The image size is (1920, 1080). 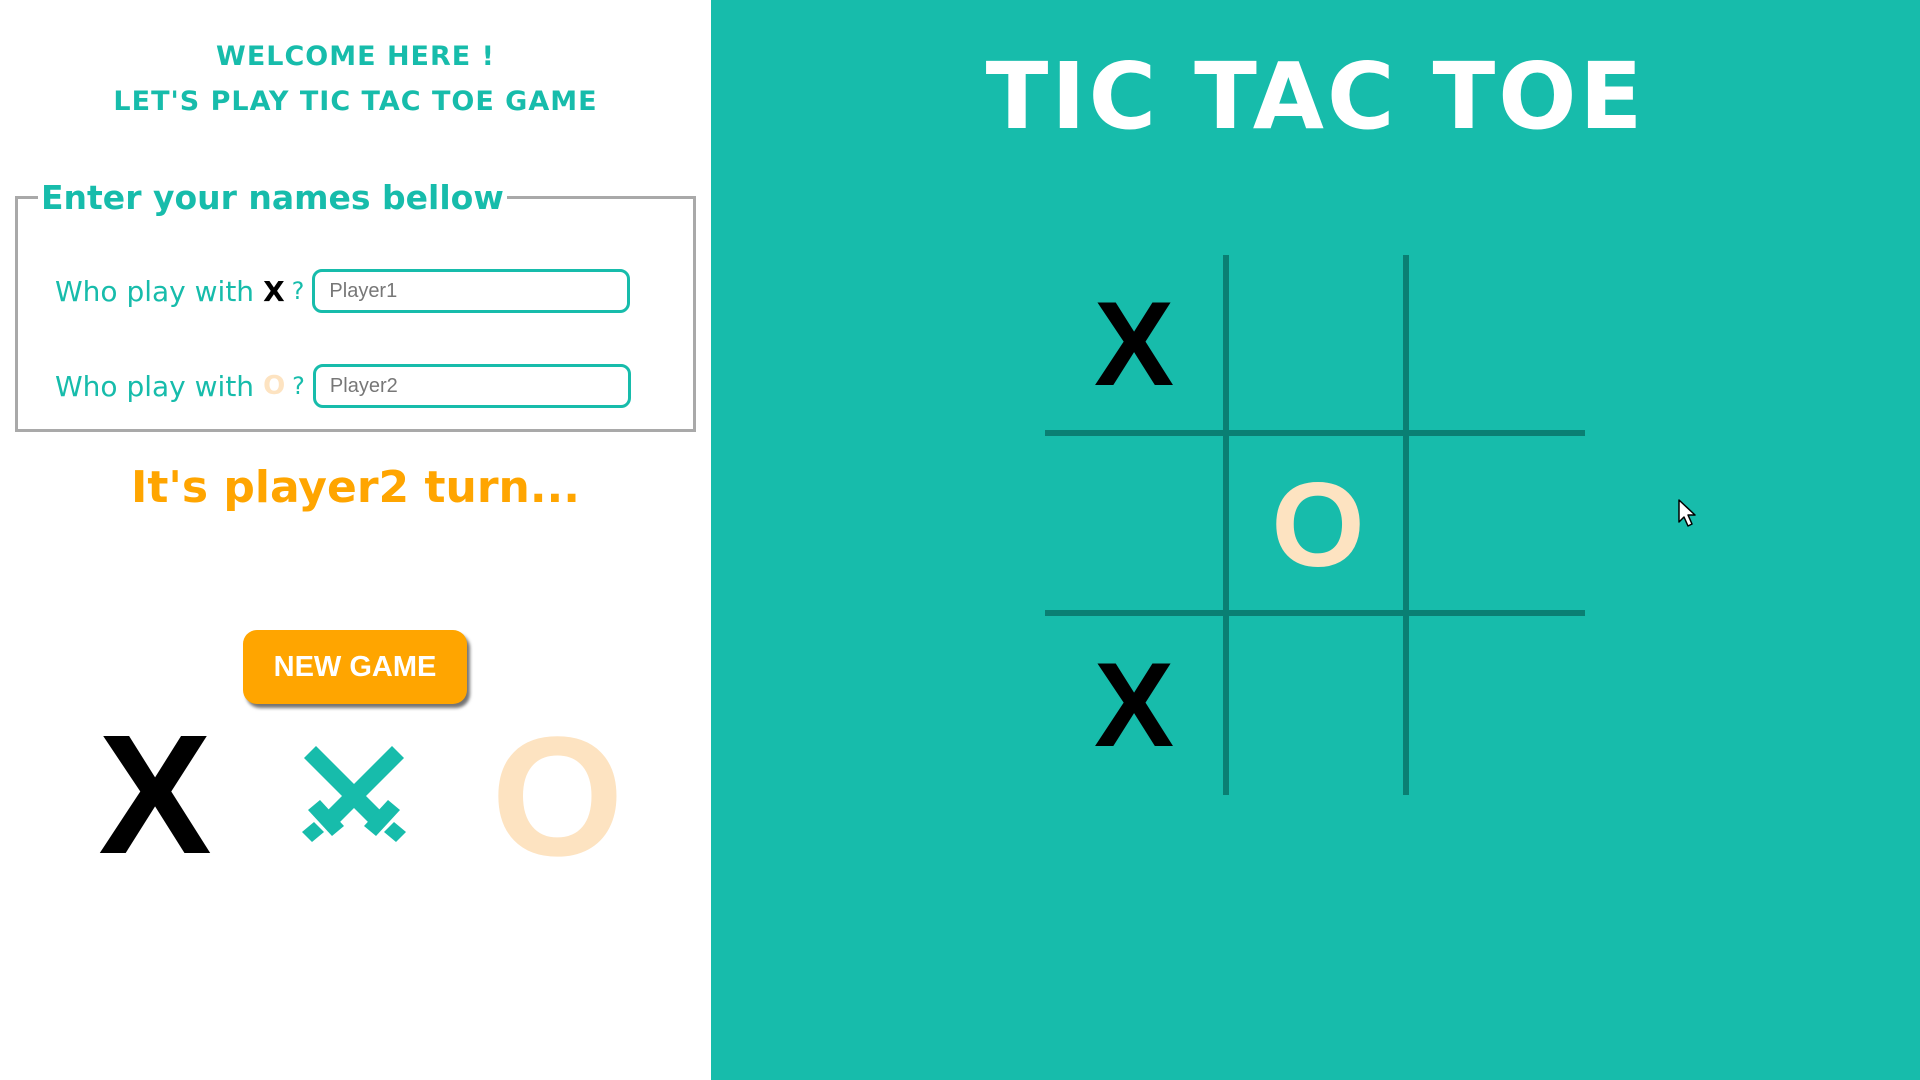 I want to click on game-title: Tic Tac Toe, so click(x=1315, y=96).